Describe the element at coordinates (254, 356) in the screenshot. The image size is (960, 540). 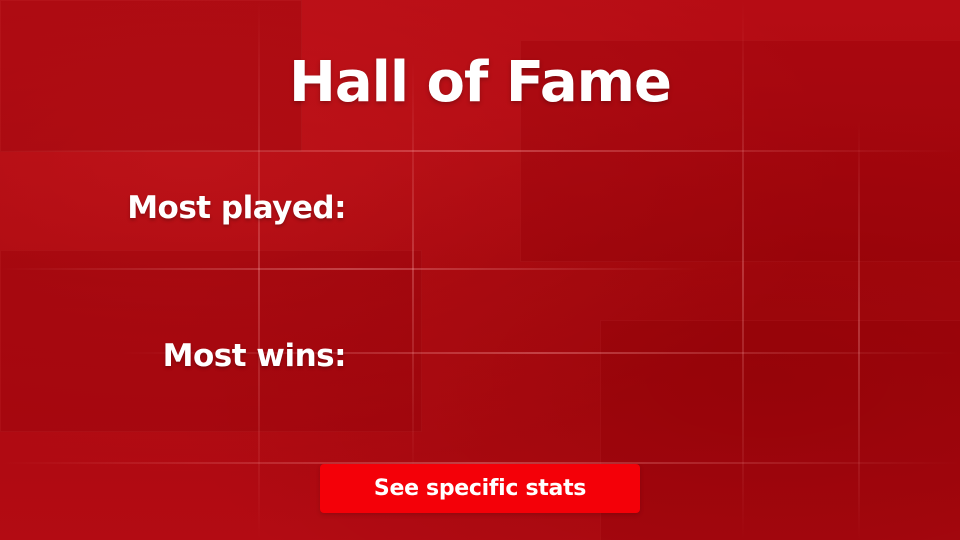
I see `most-wins-label: Most wins:` at that location.